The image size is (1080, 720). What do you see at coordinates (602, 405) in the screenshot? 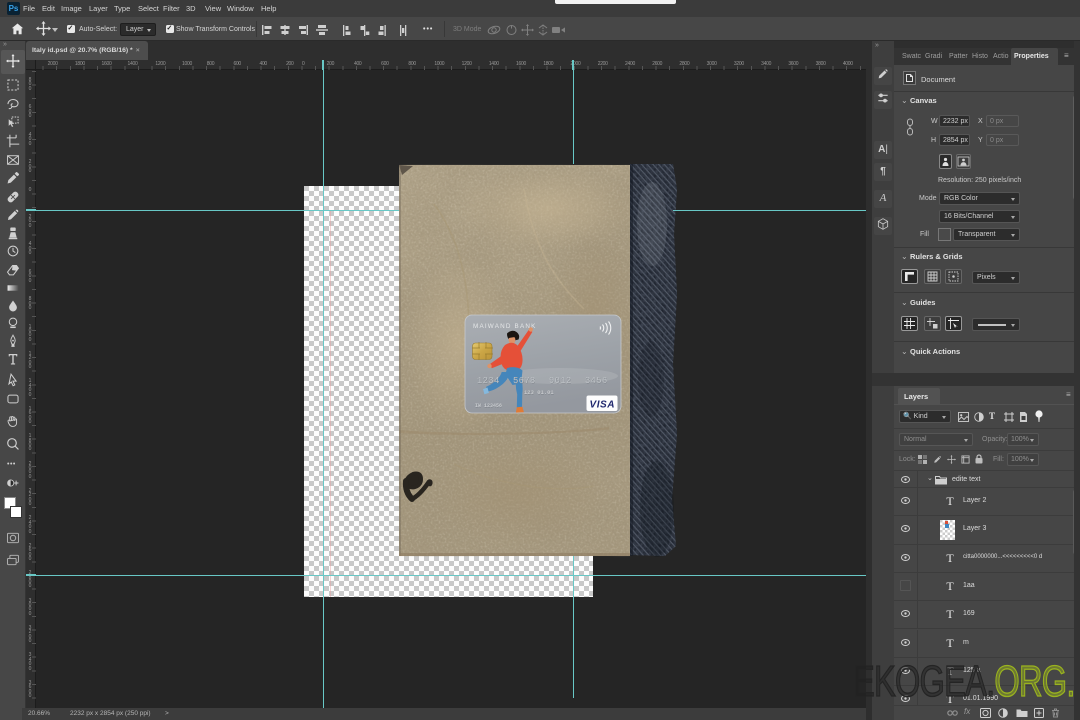
I see `svg-text: VISA` at bounding box center [602, 405].